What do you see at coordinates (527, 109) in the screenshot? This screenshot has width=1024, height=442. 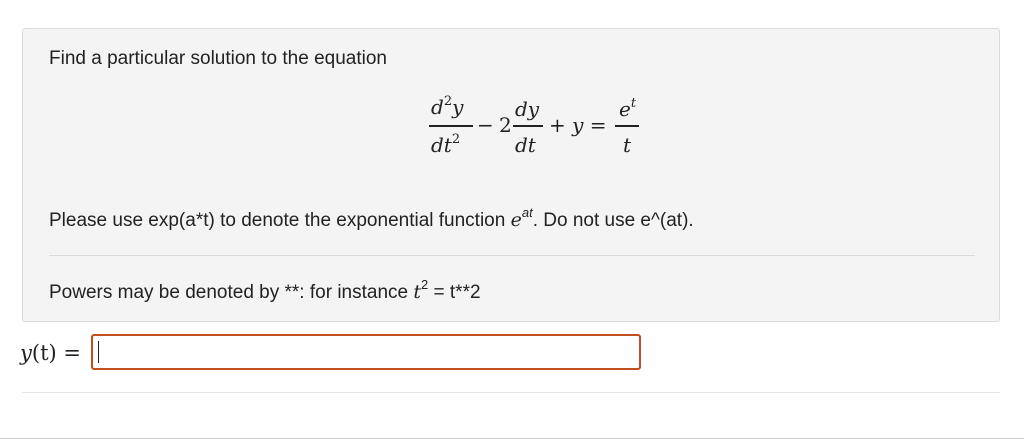 I see `eq-term2-numerator: dy` at bounding box center [527, 109].